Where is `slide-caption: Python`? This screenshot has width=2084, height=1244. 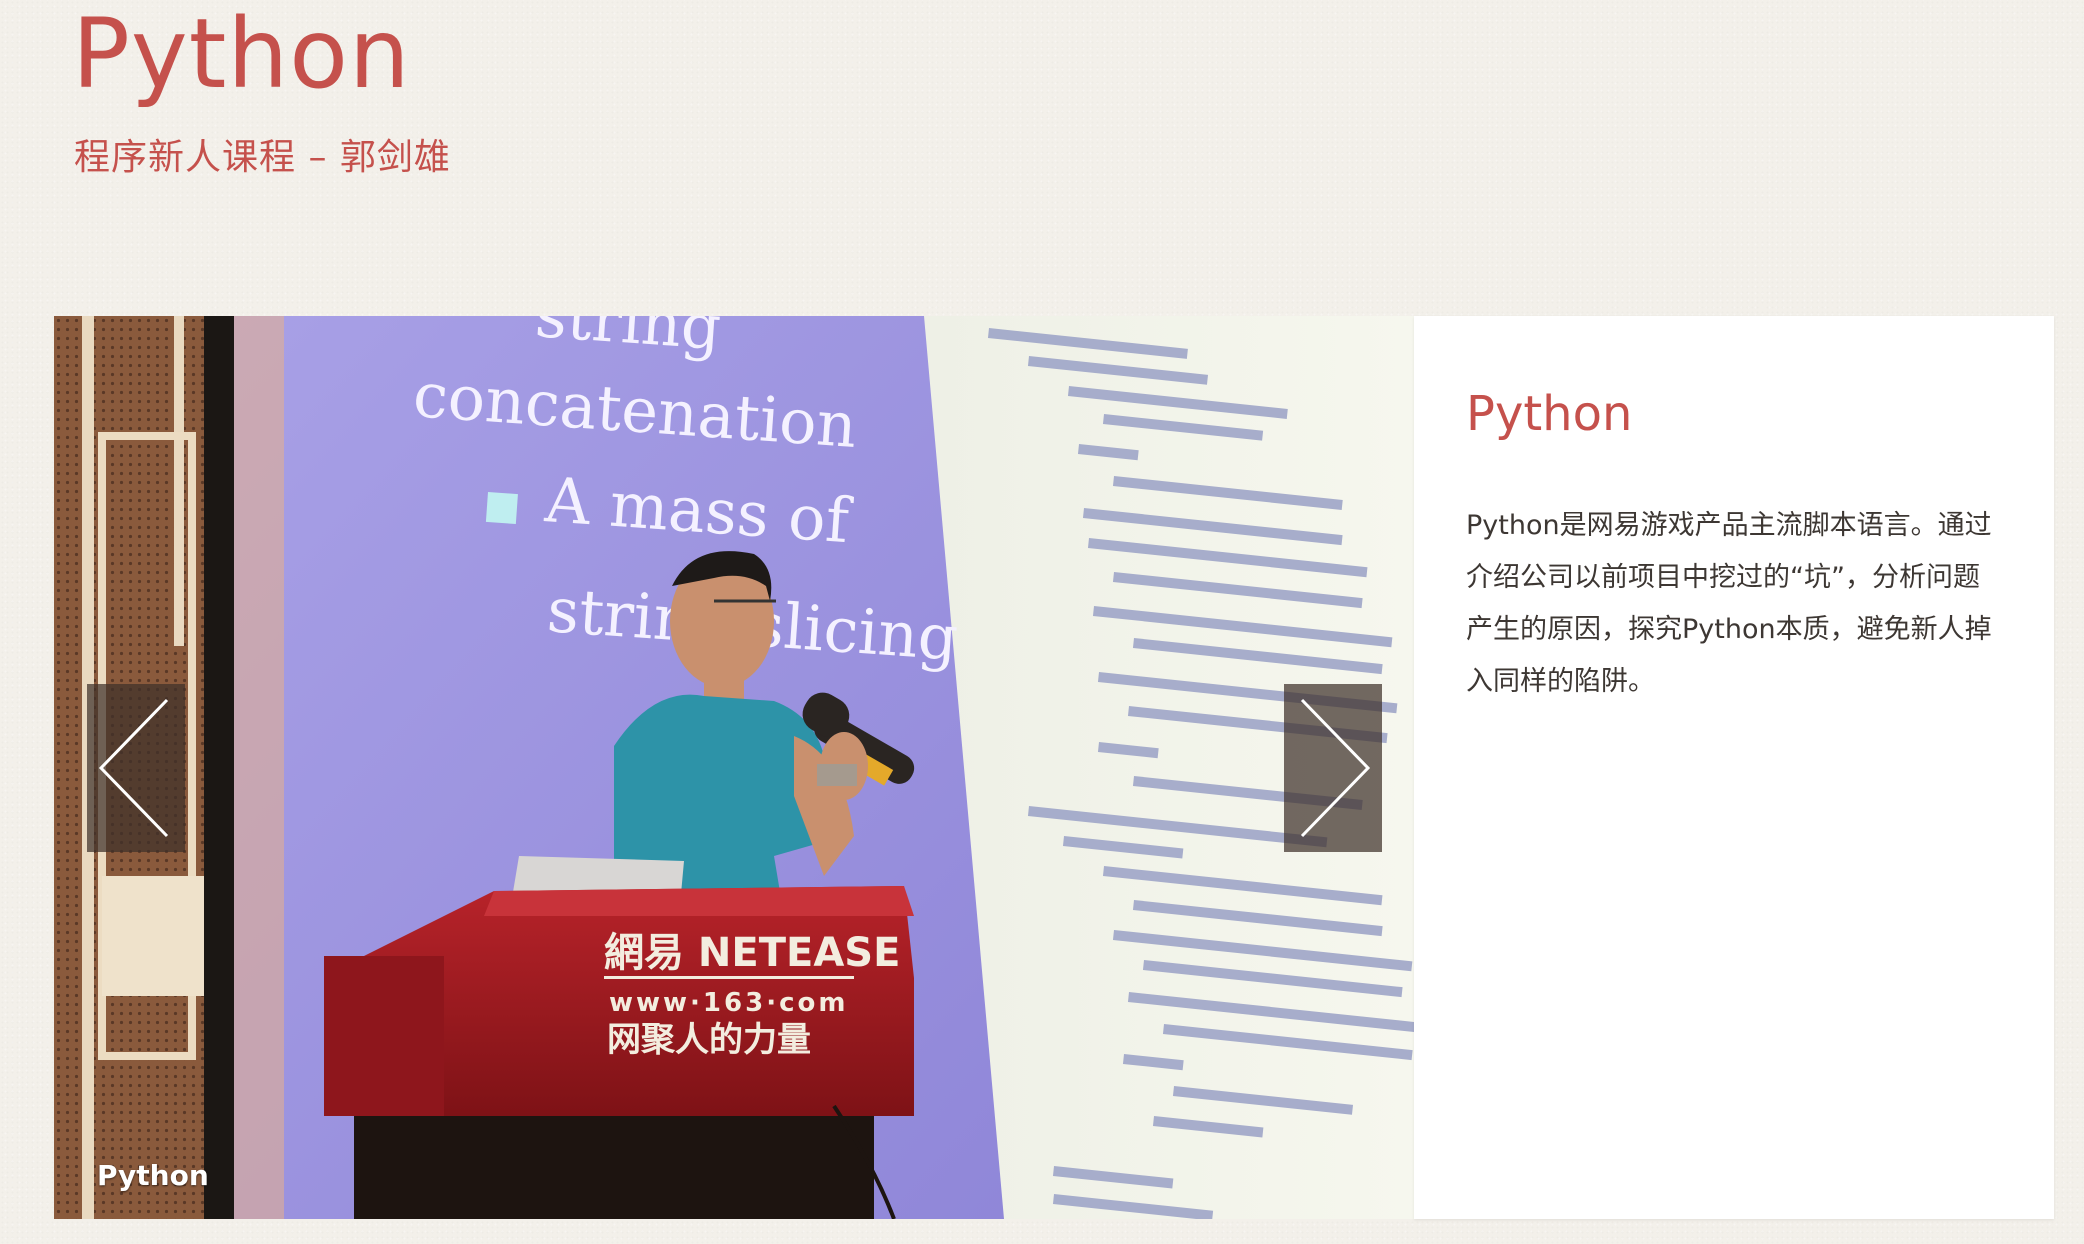 slide-caption: Python is located at coordinates (153, 1175).